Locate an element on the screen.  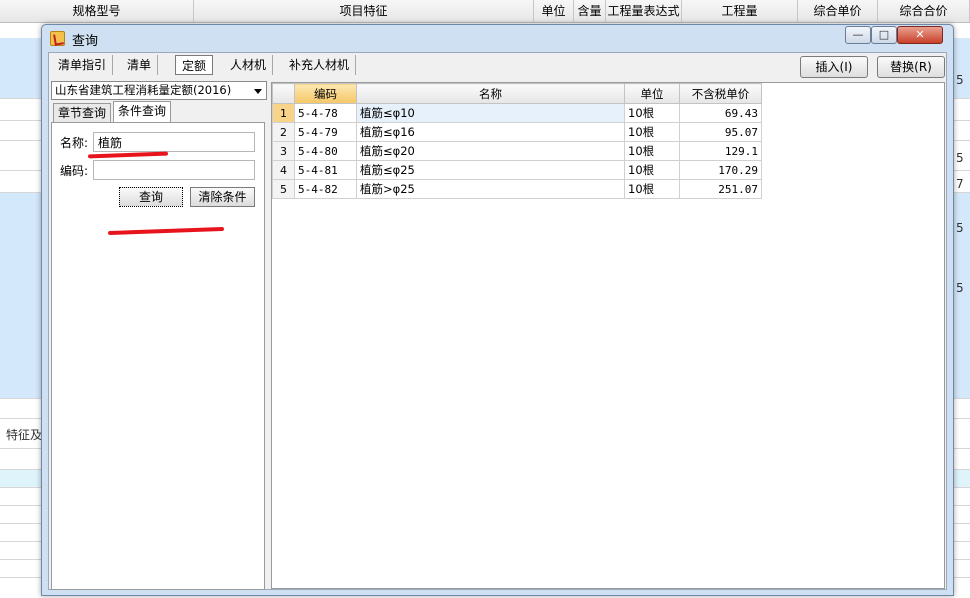
row-number: 3 is located at coordinates (283, 151).